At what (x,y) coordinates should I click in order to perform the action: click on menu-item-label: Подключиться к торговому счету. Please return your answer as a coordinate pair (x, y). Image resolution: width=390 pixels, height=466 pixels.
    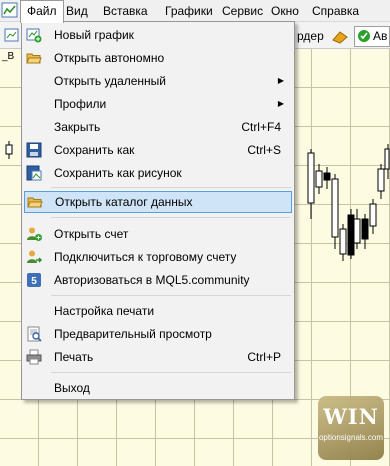
    Looking at the image, I should click on (145, 257).